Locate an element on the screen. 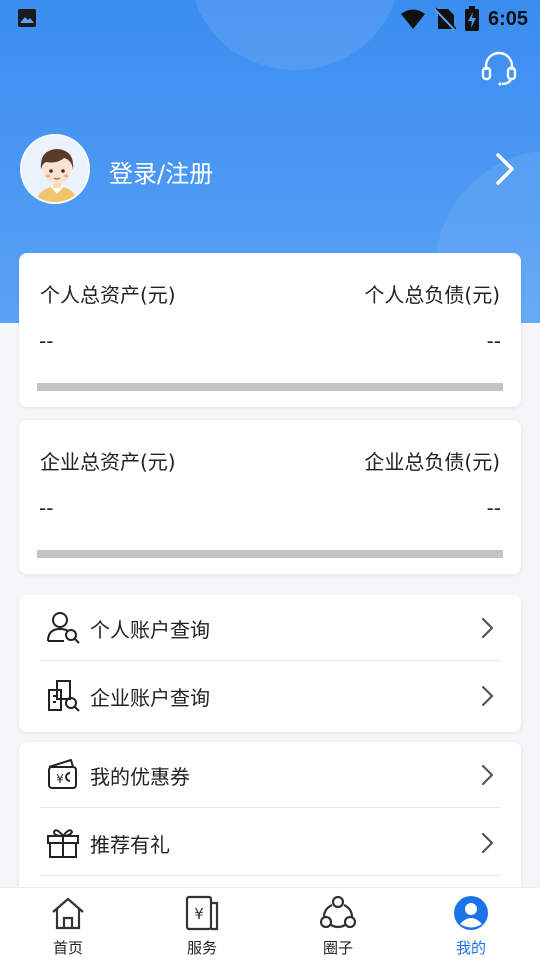 This screenshot has width=540, height=960. community-icon is located at coordinates (338, 912).